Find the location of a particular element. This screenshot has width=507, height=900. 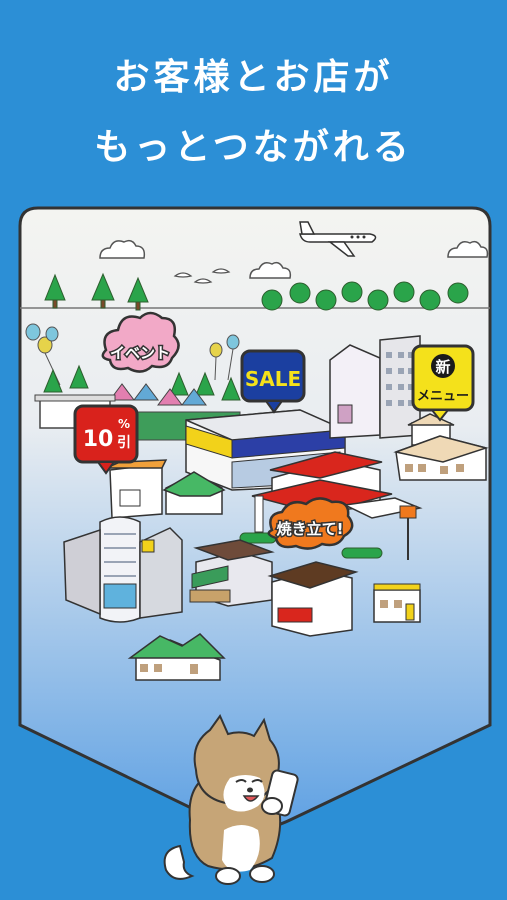

new-tag-top: 新 is located at coordinates (442, 367).